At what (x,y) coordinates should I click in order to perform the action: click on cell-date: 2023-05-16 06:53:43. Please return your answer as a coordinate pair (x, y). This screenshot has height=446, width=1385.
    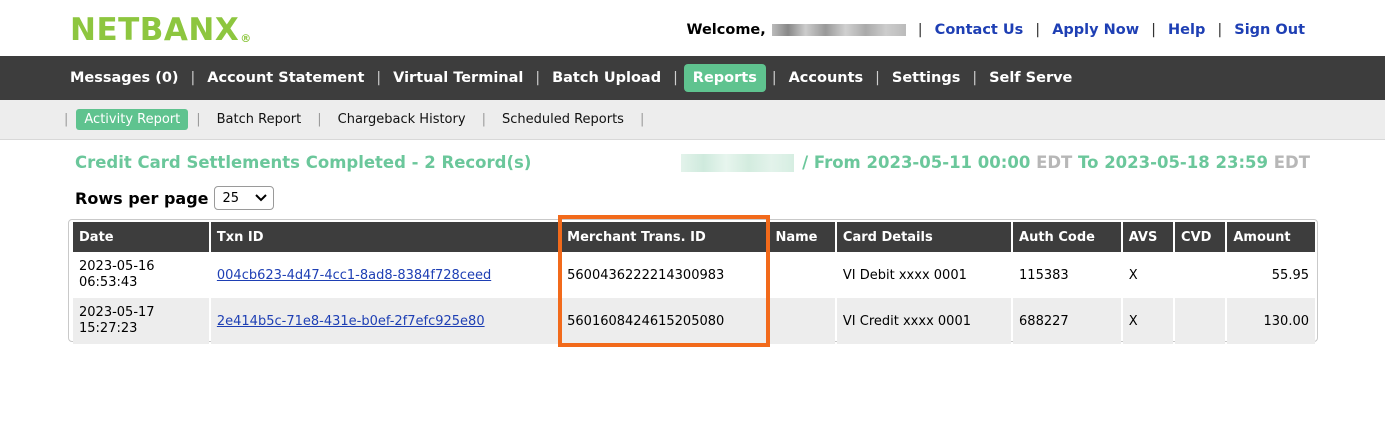
    Looking at the image, I should click on (141, 275).